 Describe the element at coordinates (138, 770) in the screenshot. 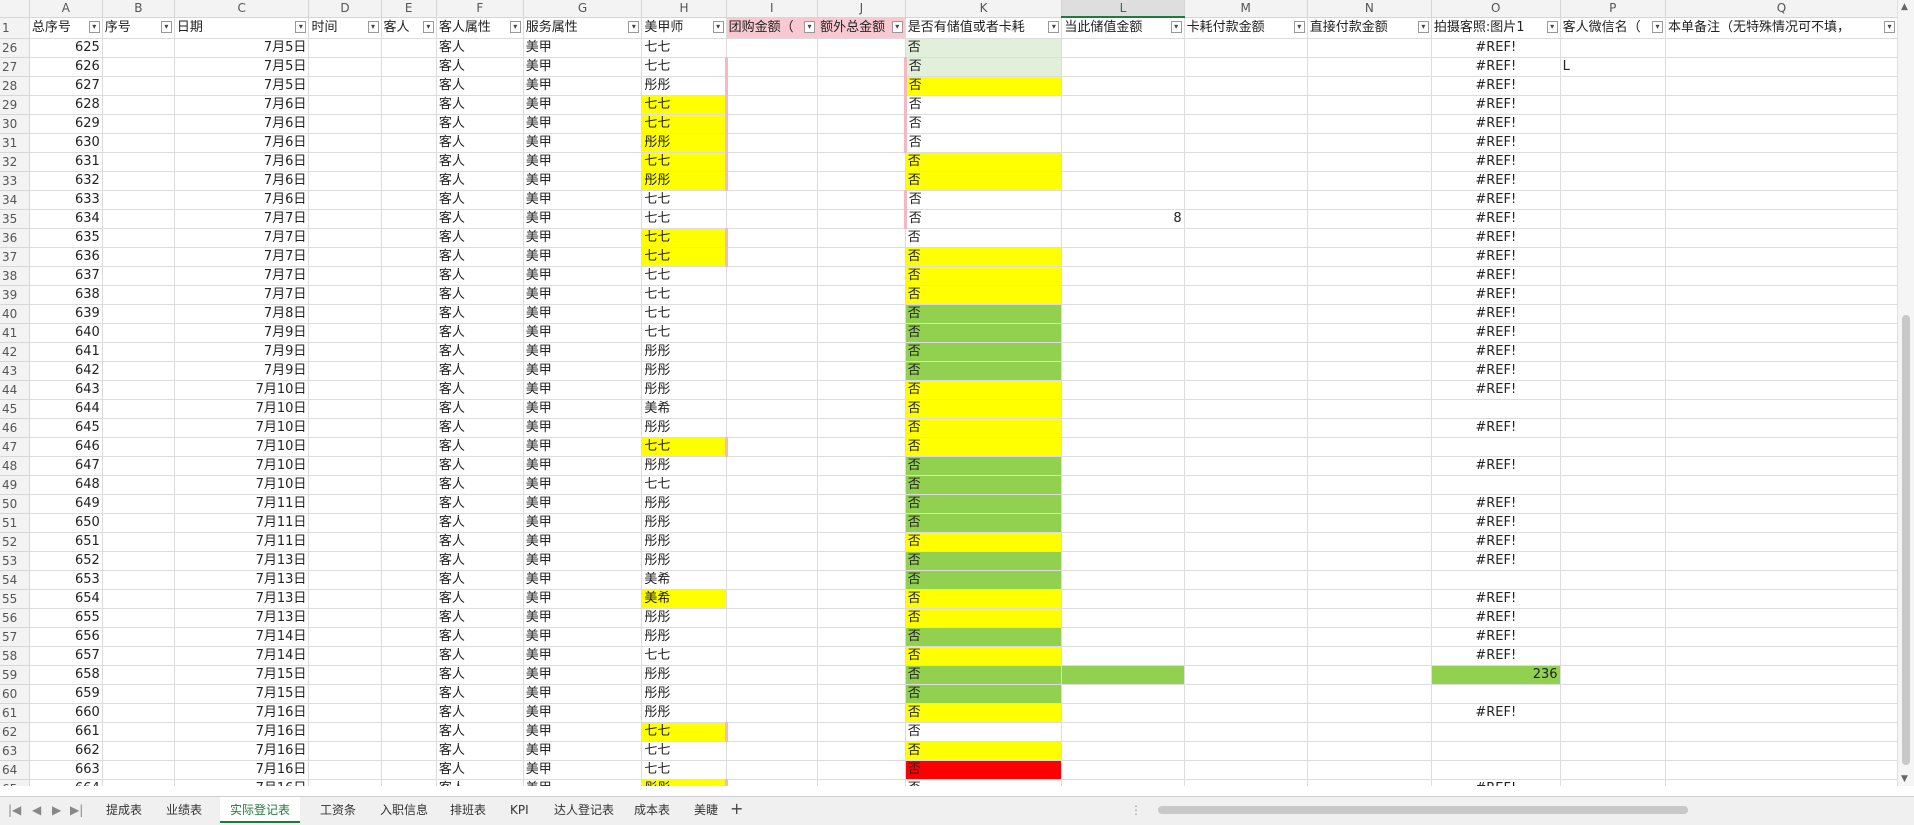

I see `cell-b64` at that location.